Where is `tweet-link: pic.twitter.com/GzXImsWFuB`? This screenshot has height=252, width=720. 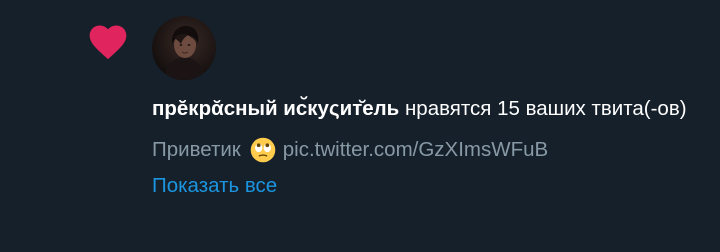 tweet-link: pic.twitter.com/GzXImsWFuB is located at coordinates (415, 150).